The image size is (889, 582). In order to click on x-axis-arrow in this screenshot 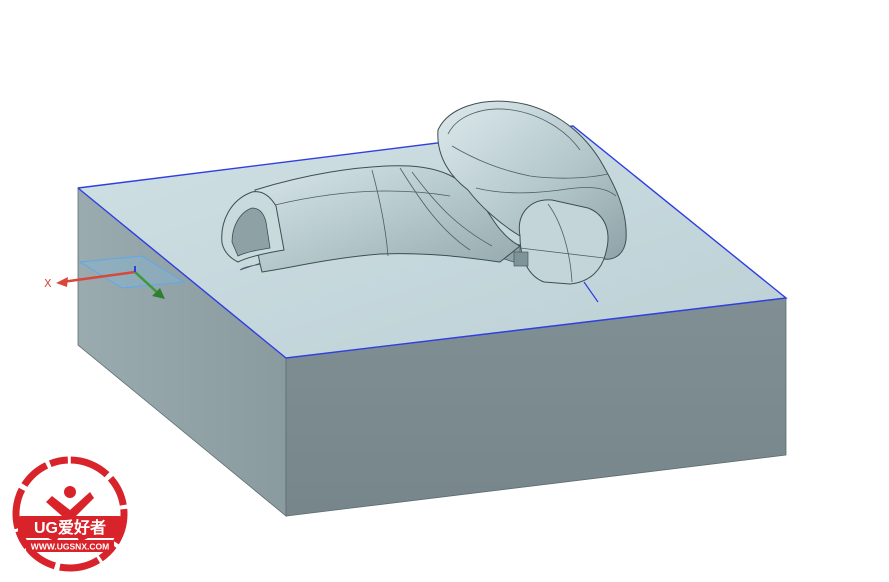, I will do `click(62, 282)`.